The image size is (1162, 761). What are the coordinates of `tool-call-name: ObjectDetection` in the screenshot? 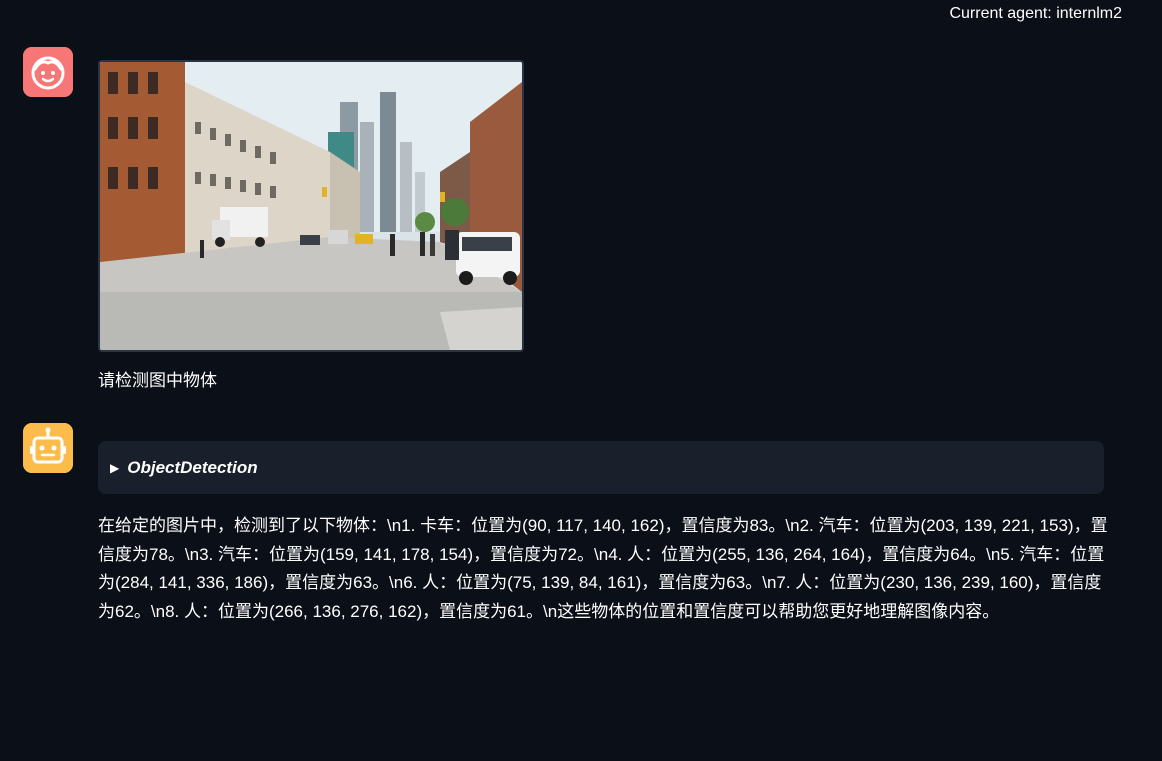 It's located at (192, 467).